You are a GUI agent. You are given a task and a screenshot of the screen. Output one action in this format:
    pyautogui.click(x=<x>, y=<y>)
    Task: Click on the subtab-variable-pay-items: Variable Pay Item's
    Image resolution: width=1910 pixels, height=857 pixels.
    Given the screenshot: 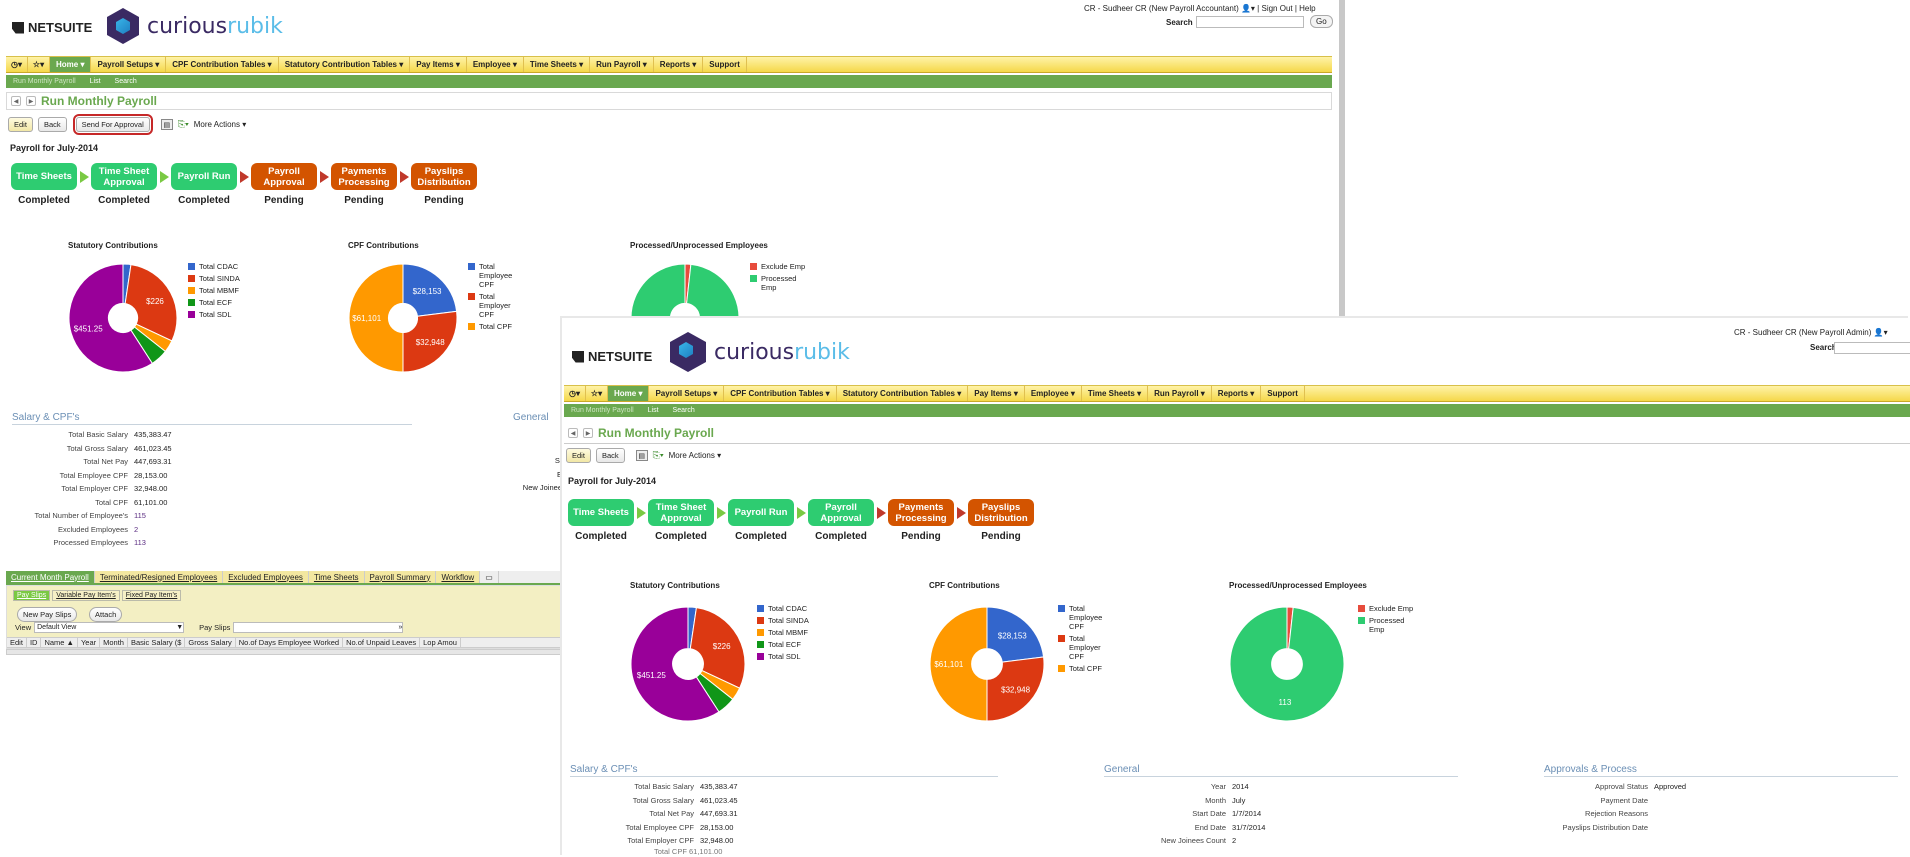 What is the action you would take?
    pyautogui.click(x=86, y=595)
    